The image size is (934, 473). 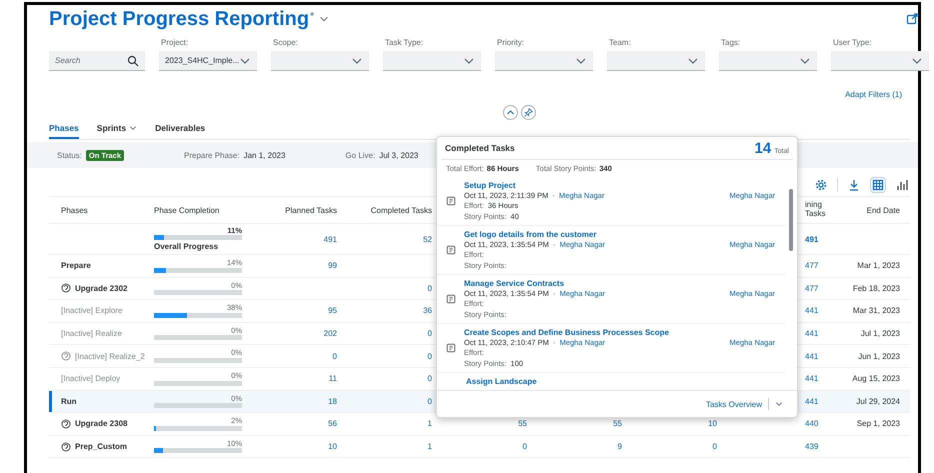 What do you see at coordinates (876, 311) in the screenshot?
I see `end-date: Mar 31, 2023` at bounding box center [876, 311].